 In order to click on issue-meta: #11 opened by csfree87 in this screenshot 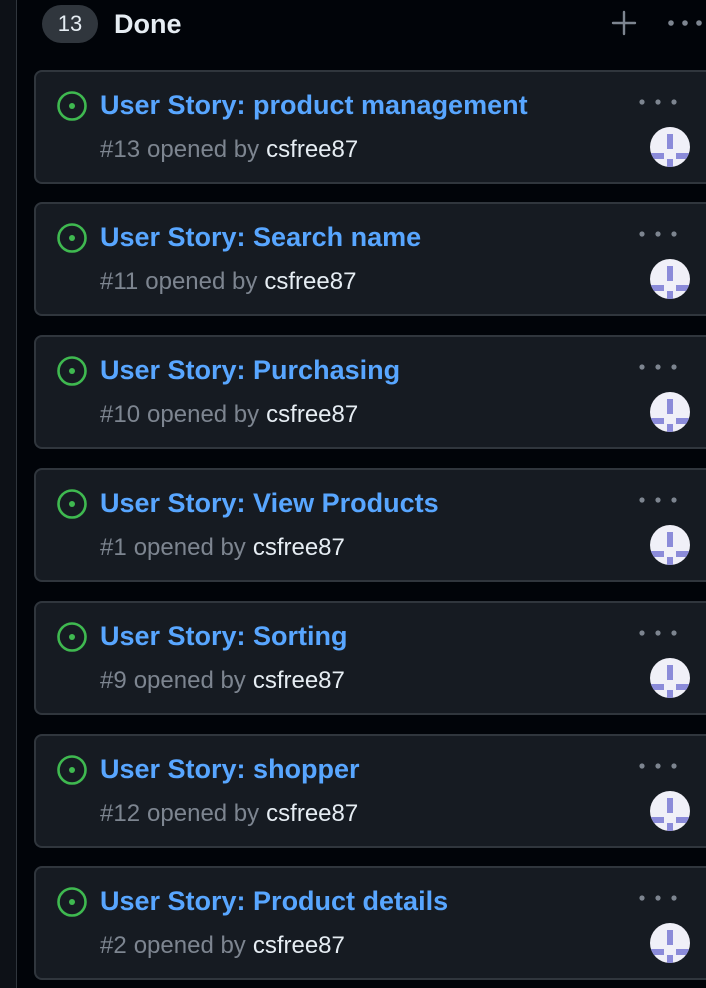, I will do `click(228, 282)`.